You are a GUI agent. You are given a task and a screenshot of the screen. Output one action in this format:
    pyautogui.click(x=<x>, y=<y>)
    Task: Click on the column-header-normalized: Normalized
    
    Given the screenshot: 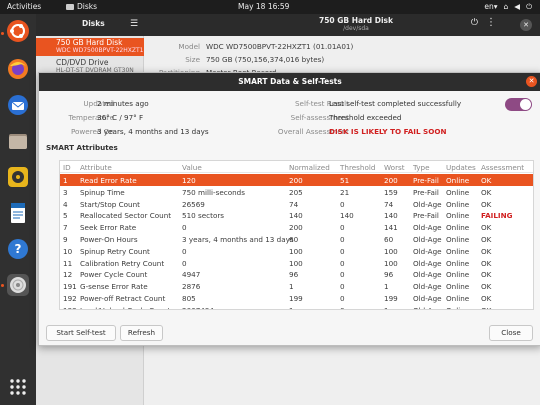 What is the action you would take?
    pyautogui.click(x=309, y=167)
    